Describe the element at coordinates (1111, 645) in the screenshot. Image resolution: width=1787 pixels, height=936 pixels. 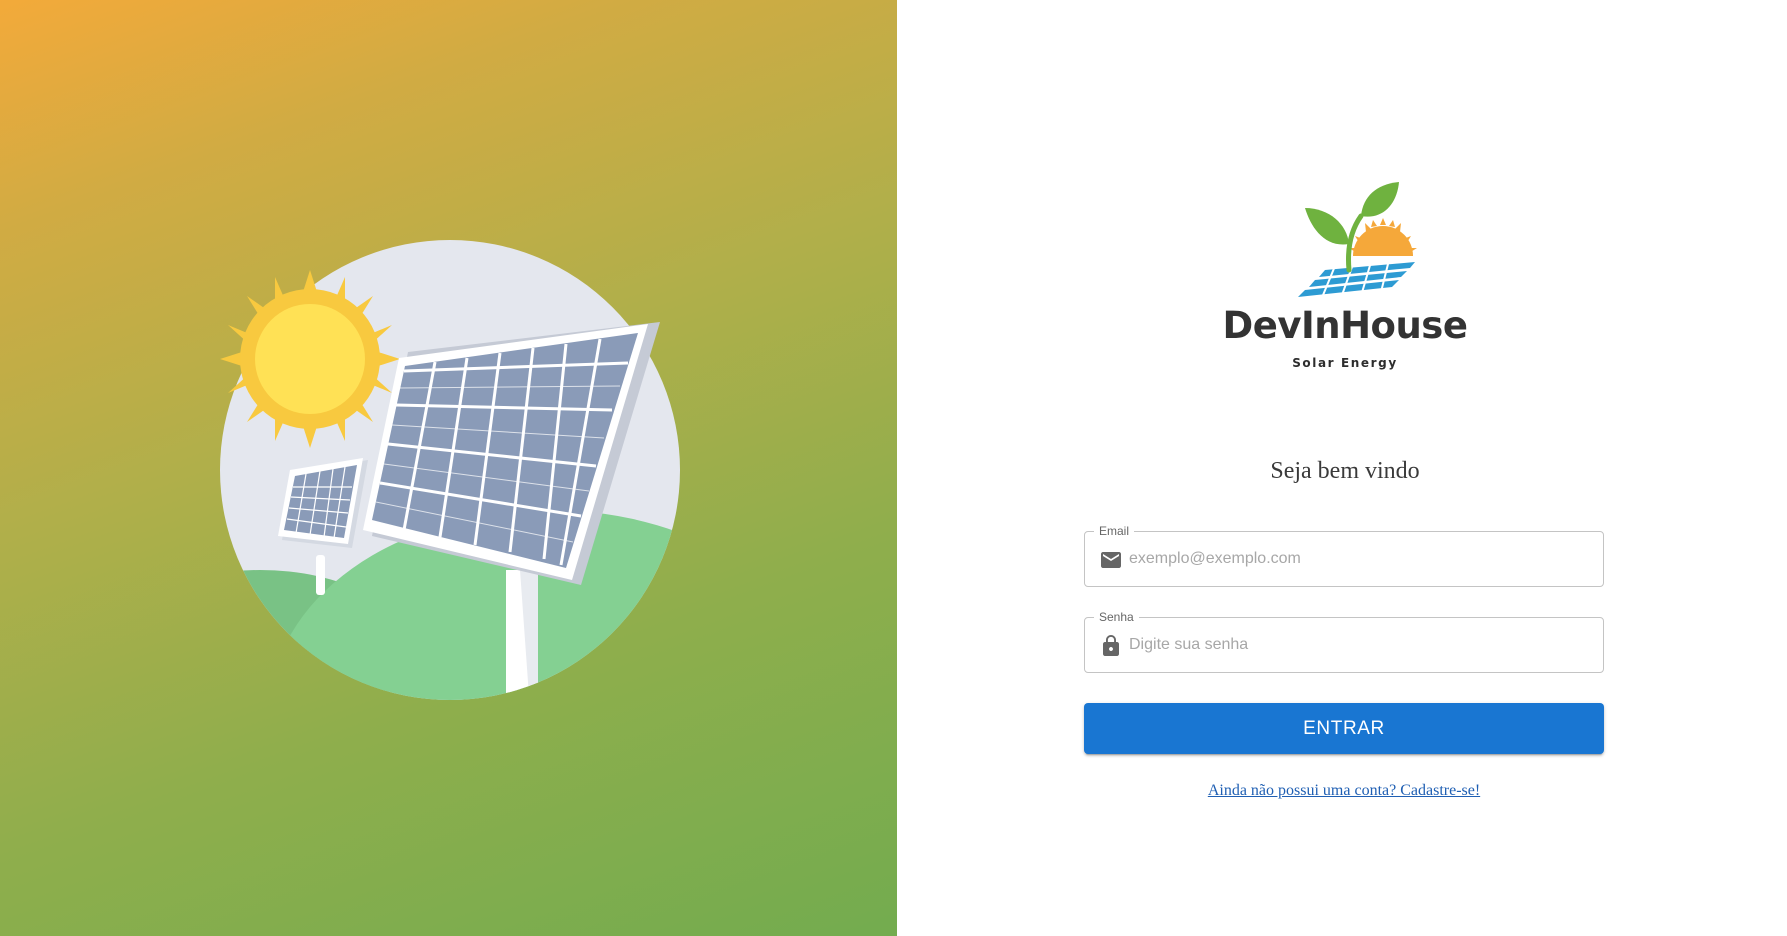
I see `lock-icon` at that location.